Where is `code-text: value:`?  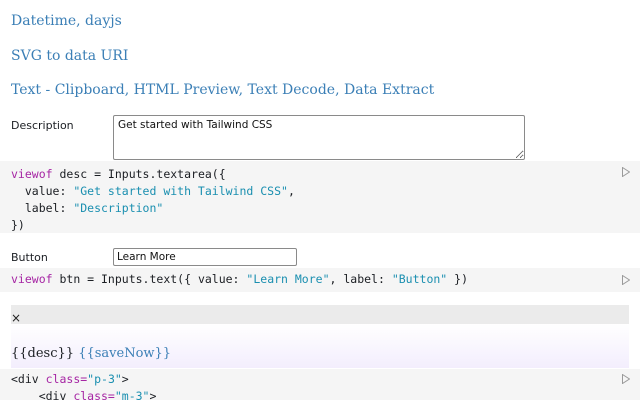
code-text: value: is located at coordinates (42, 191).